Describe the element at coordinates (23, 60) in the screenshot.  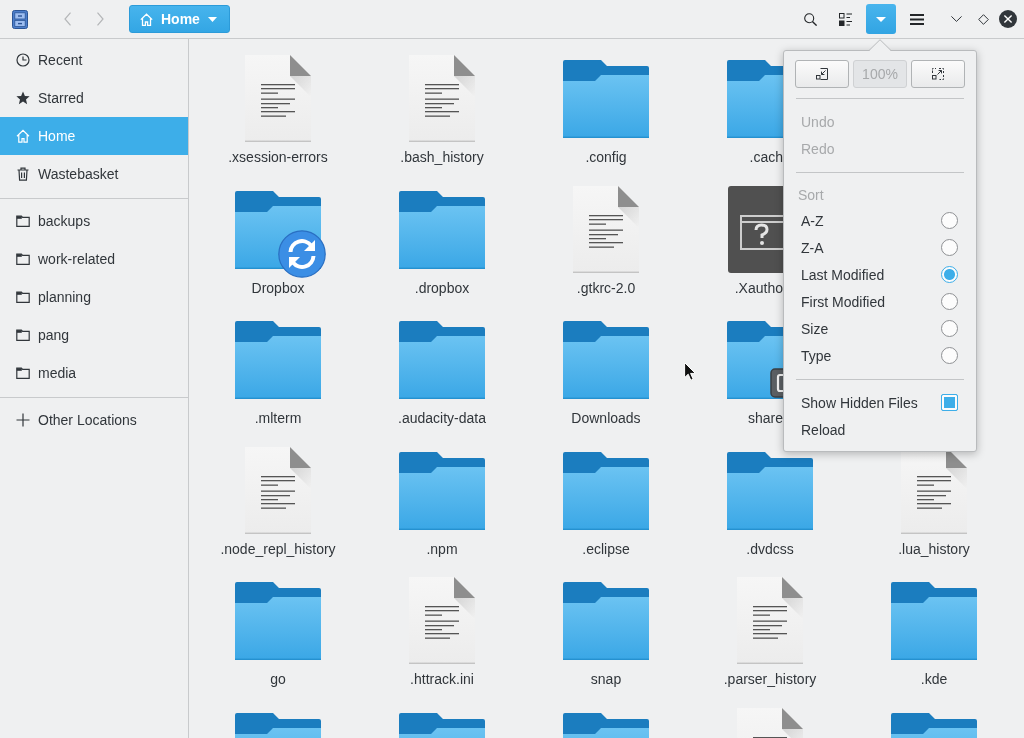
I see `clock-icon` at that location.